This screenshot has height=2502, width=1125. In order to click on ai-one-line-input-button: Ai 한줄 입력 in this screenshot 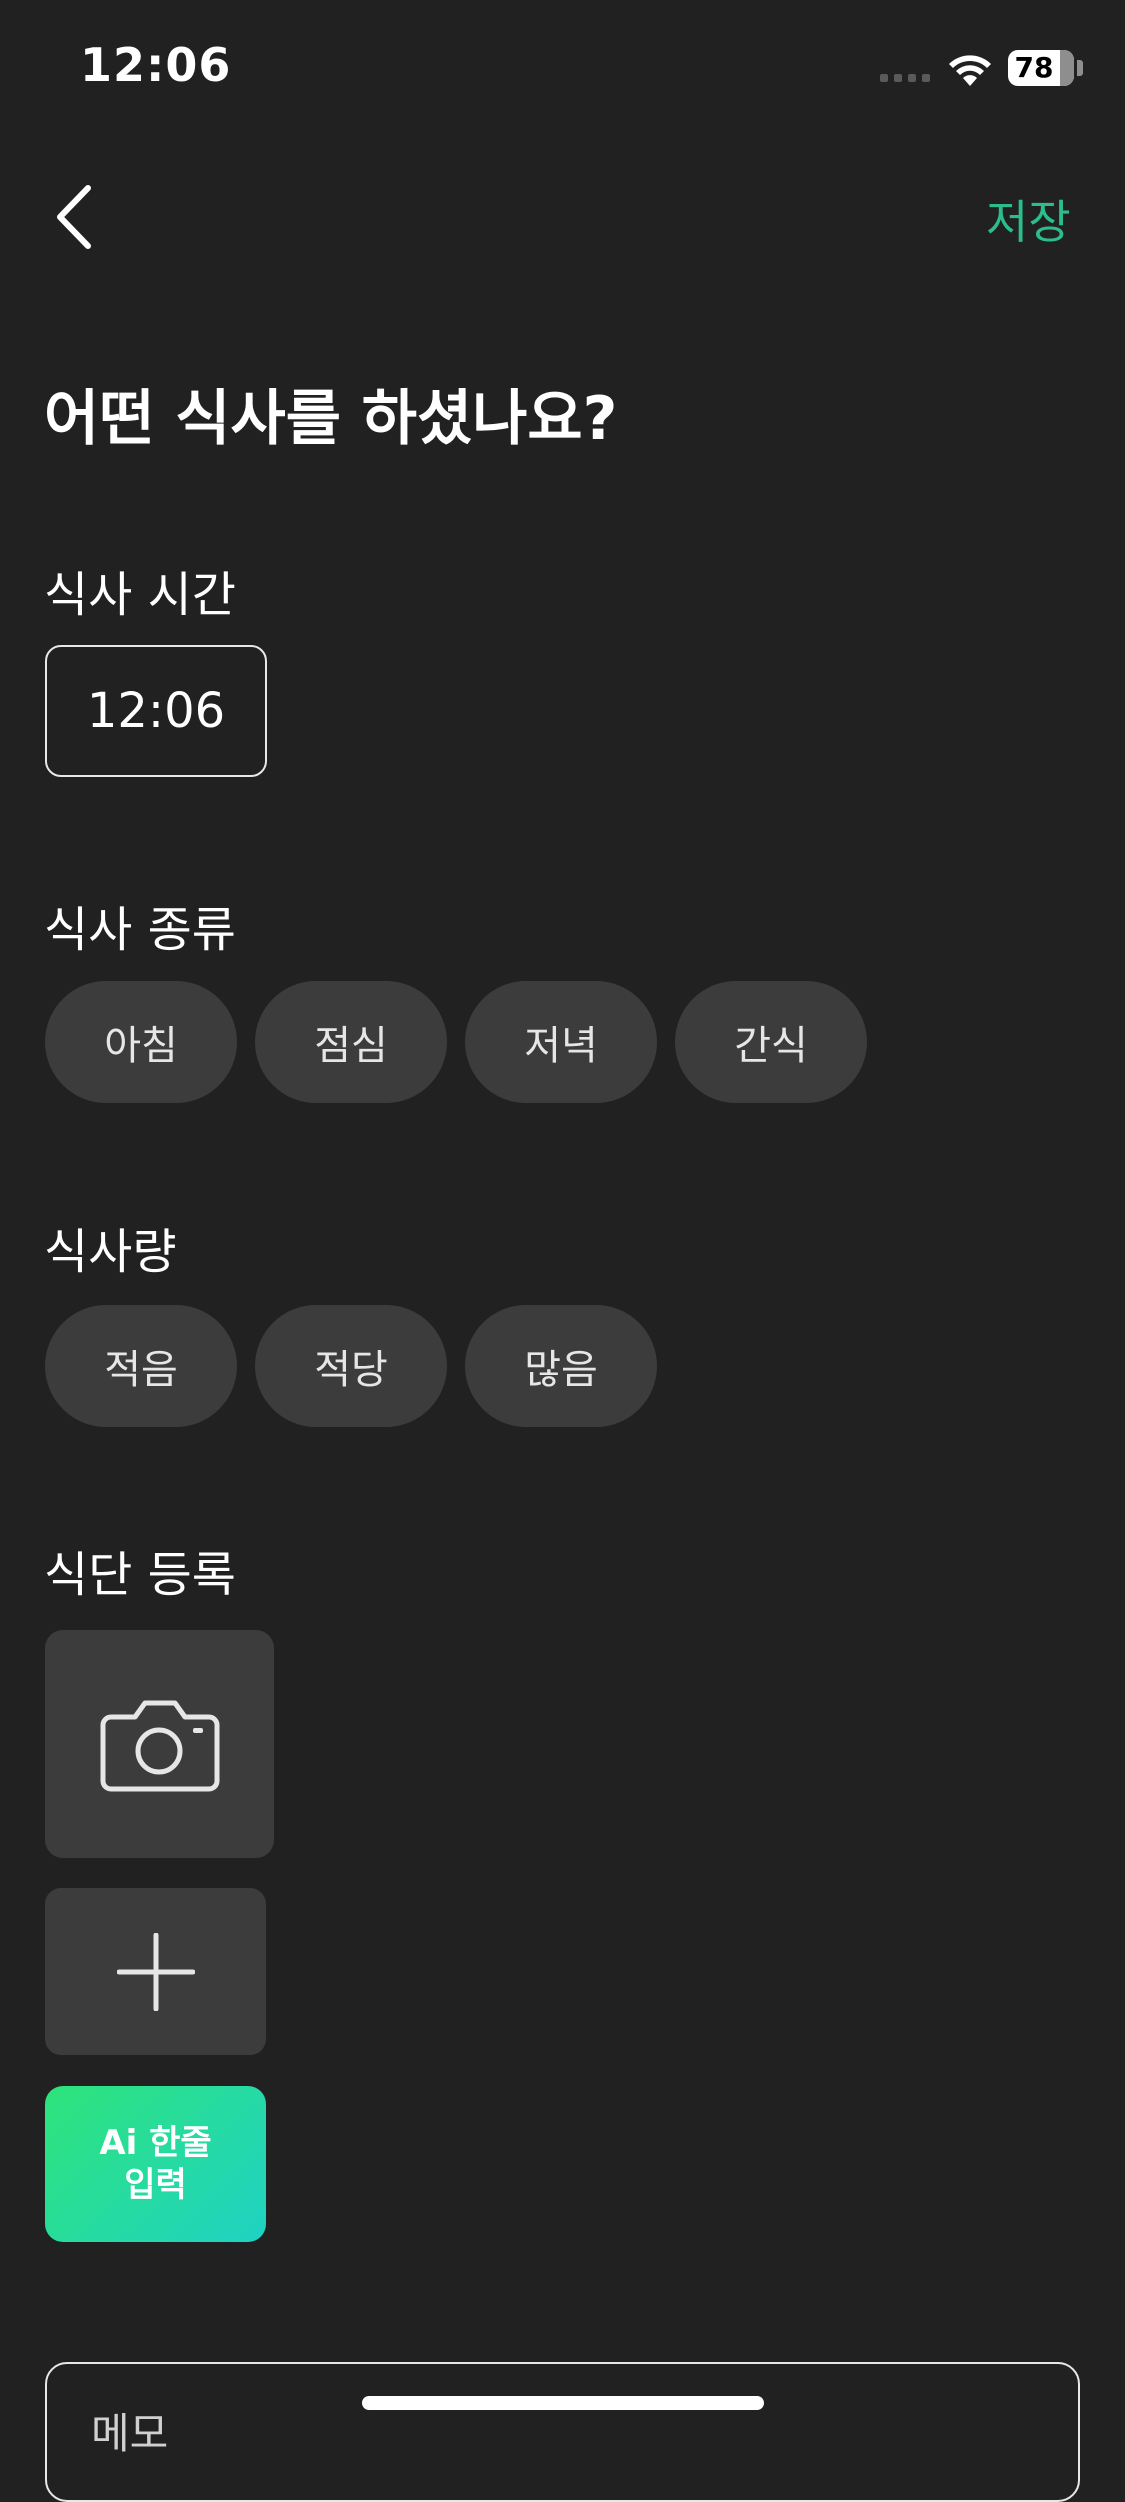, I will do `click(155, 2164)`.